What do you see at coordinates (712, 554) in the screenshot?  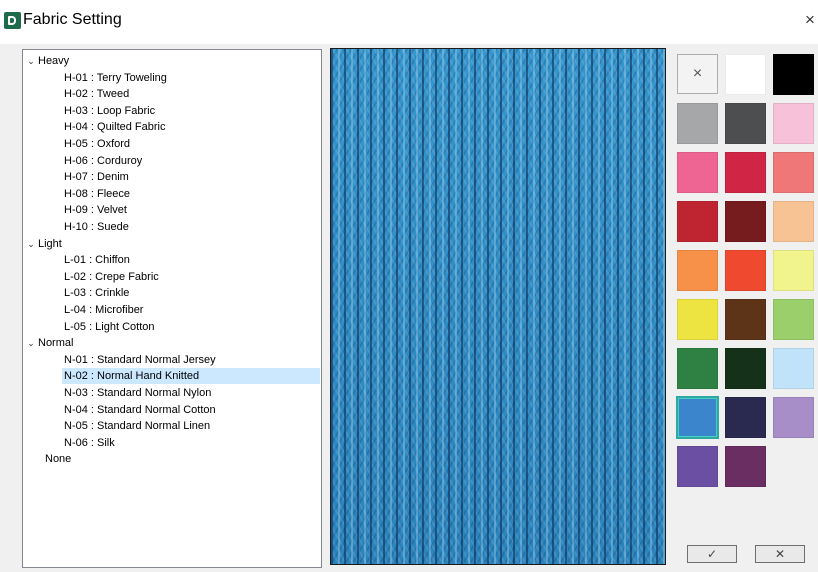 I see `ok-button: ✓` at bounding box center [712, 554].